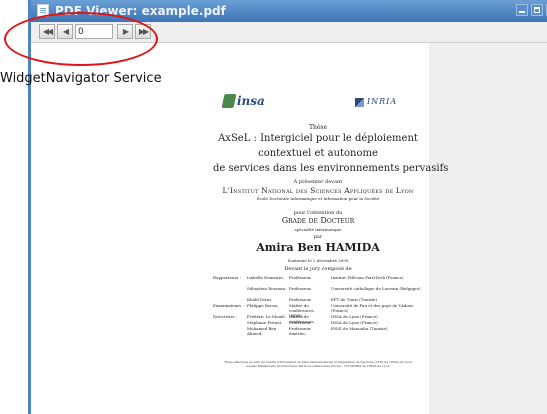 Image resolution: width=547 pixels, height=414 pixels. Describe the element at coordinates (354, 299) in the screenshot. I see `jury-affiliation: EPT de Tunis (Tunisie)` at that location.